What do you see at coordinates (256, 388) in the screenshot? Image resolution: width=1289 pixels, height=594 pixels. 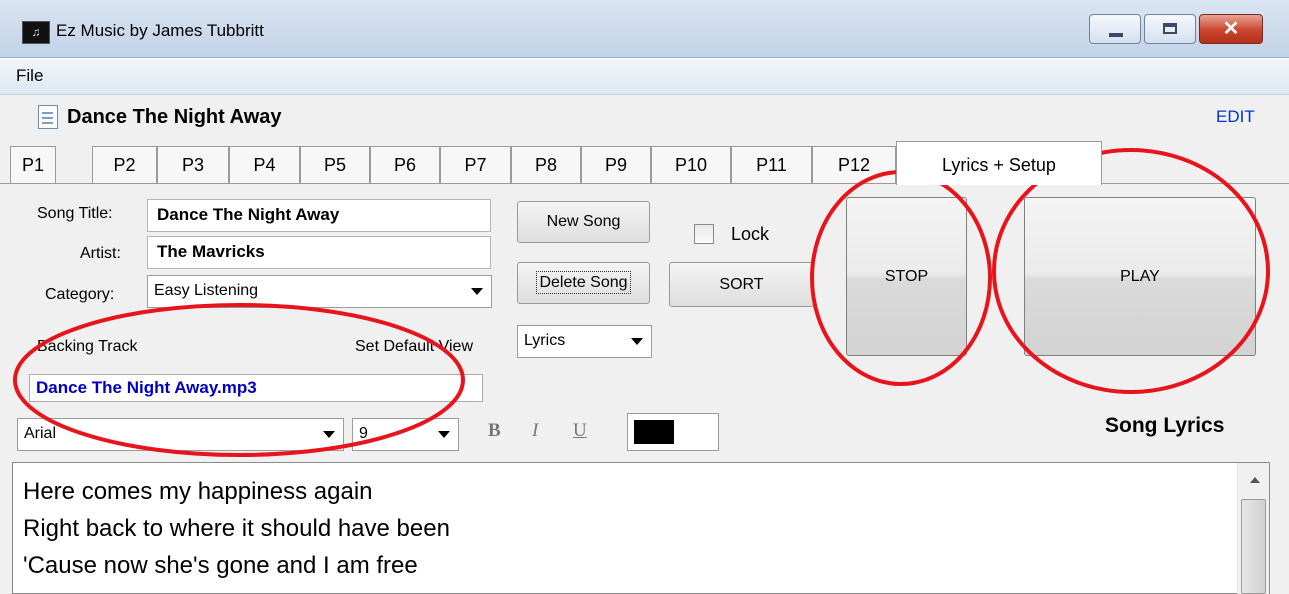 I see `backing-track-field: Dance The Night Away.mp3` at bounding box center [256, 388].